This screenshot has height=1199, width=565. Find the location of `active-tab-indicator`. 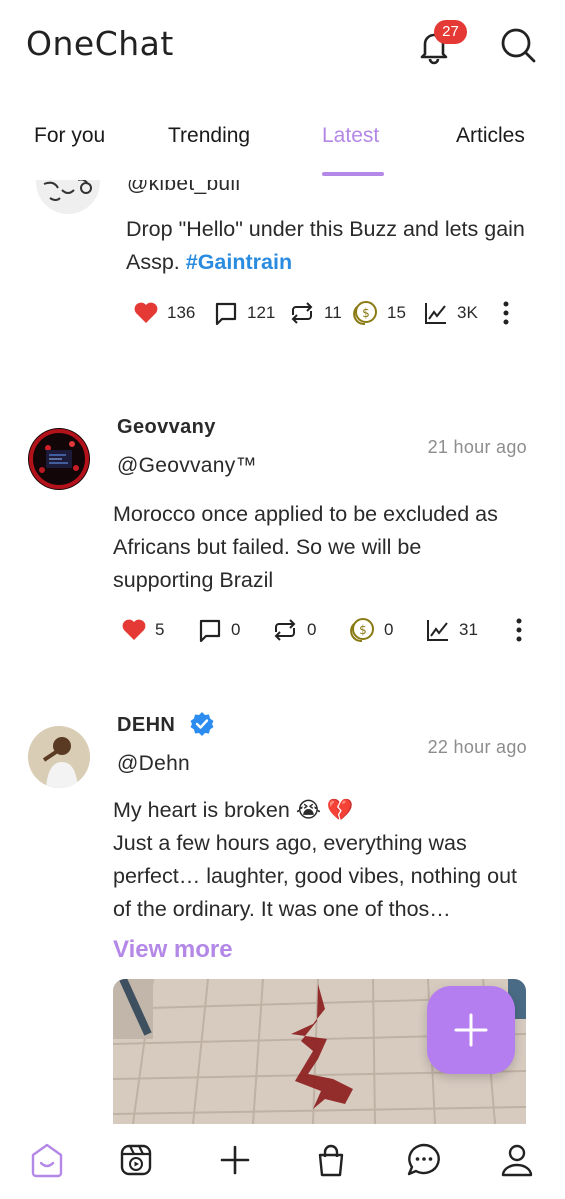

active-tab-indicator is located at coordinates (353, 174).